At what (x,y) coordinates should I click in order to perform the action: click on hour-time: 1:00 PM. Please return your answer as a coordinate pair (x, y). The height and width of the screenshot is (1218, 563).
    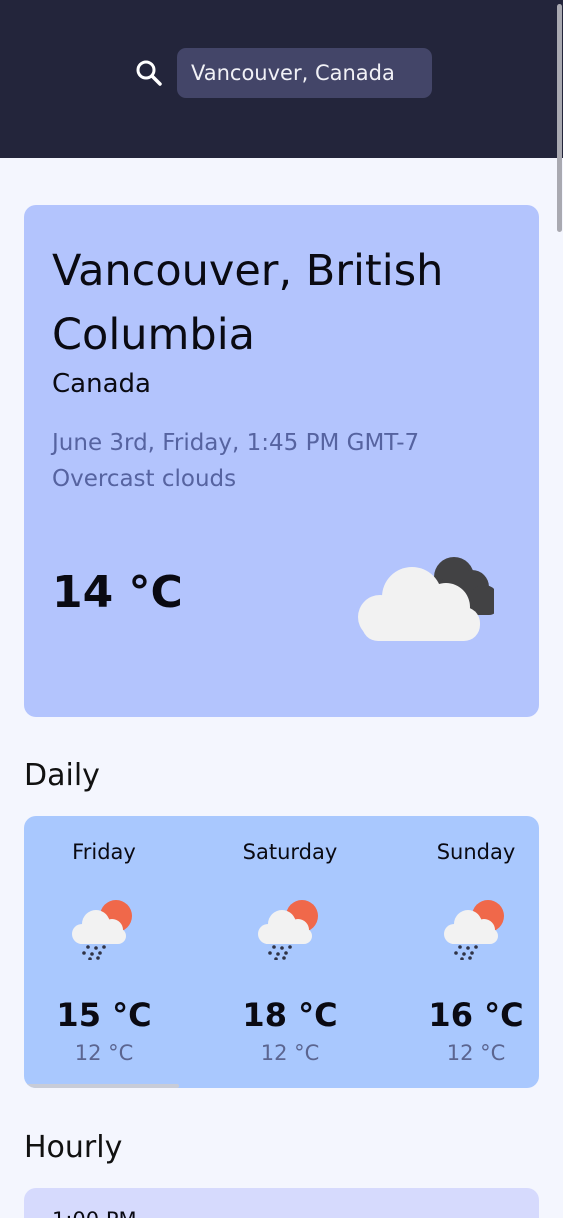
    Looking at the image, I should click on (94, 1213).